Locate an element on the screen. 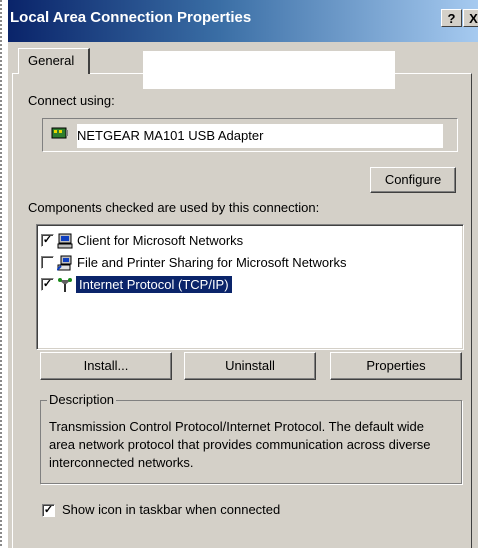  tcpip-checkbox: ✓ is located at coordinates (47, 284).